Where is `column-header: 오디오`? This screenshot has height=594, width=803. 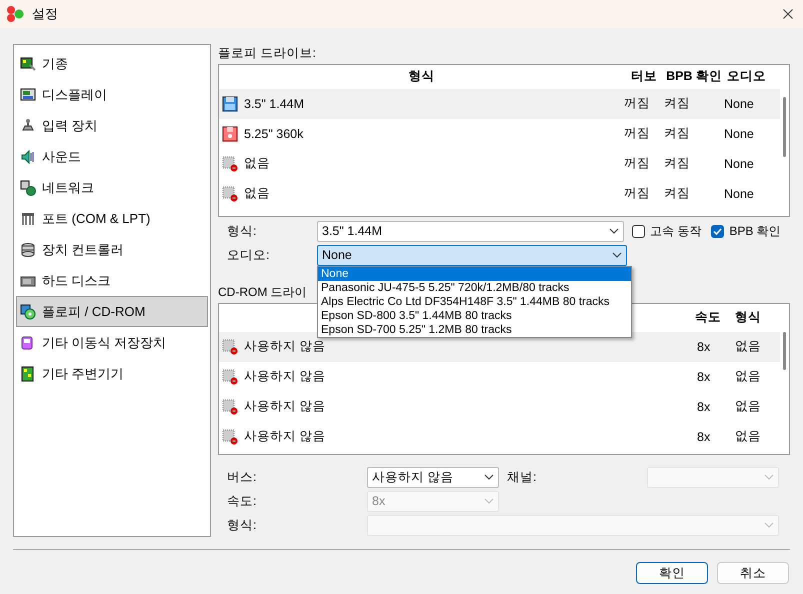
column-header: 오디오 is located at coordinates (746, 76).